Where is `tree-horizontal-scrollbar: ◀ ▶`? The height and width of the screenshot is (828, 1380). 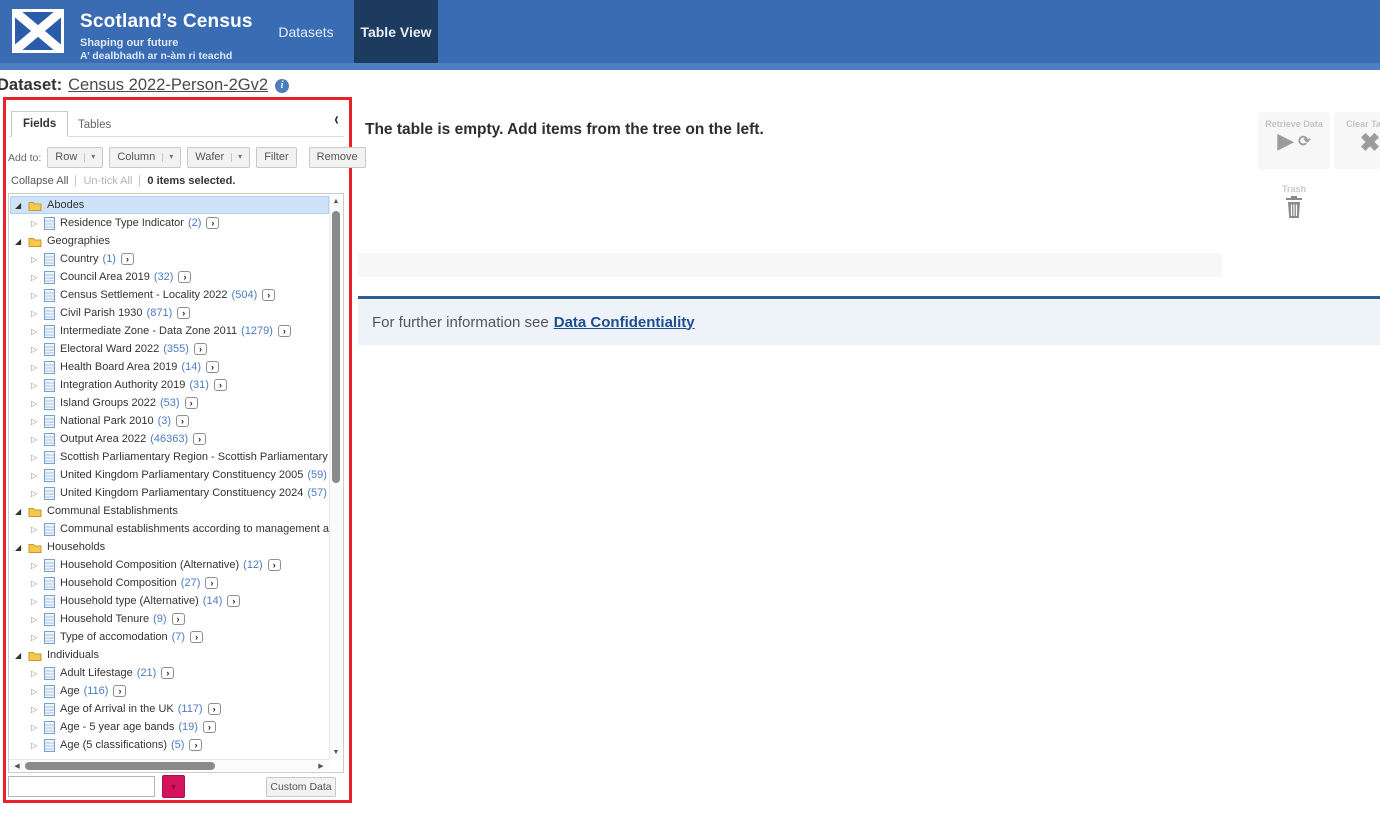
tree-horizontal-scrollbar: ◀ ▶ is located at coordinates (169, 765).